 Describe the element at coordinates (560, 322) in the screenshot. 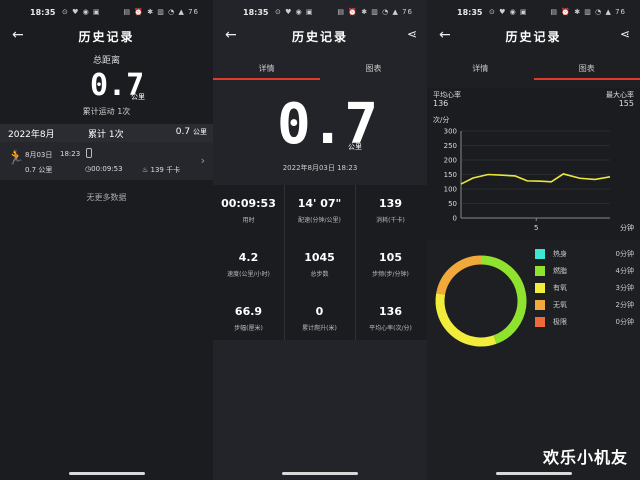

I see `zone-name: 极限` at that location.